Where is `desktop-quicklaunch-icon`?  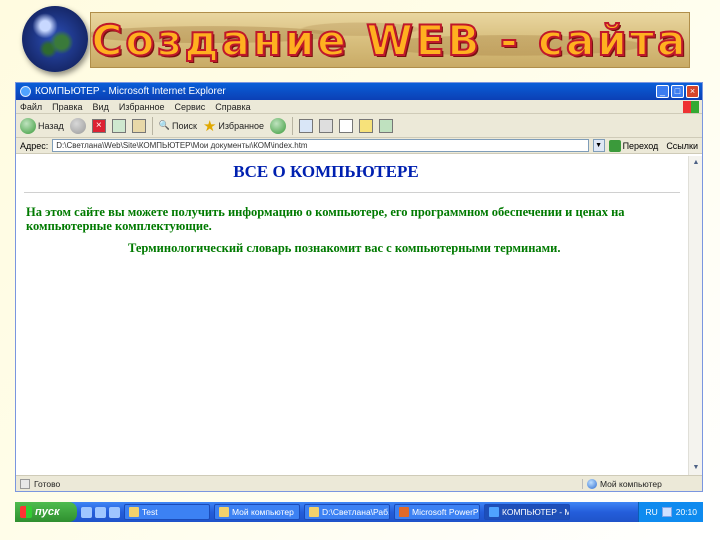 desktop-quicklaunch-icon is located at coordinates (114, 512).